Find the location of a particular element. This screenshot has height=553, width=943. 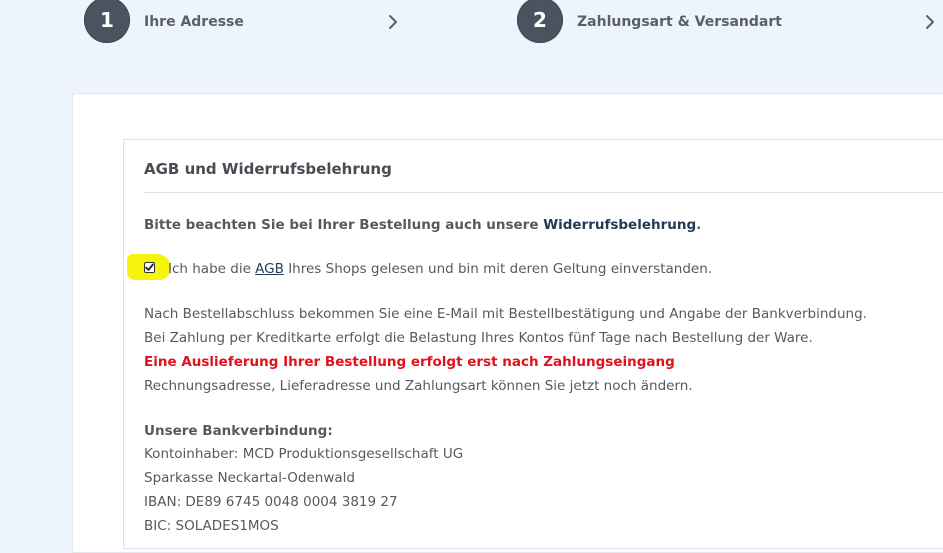

step-label: Zahlungsart & Versandart is located at coordinates (679, 22).